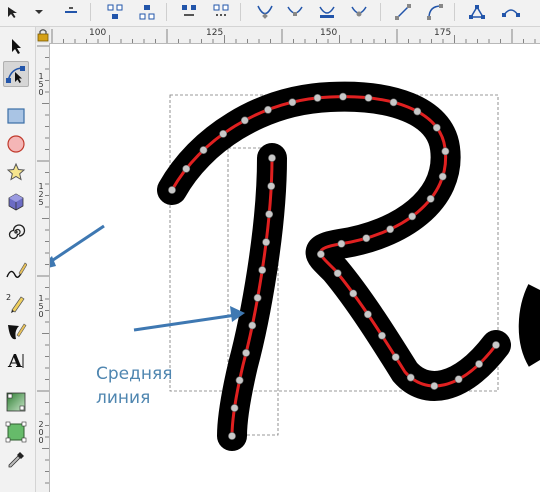 The image size is (540, 492). What do you see at coordinates (77, 246) in the screenshot?
I see `annotation-arrow-tool` at bounding box center [77, 246].